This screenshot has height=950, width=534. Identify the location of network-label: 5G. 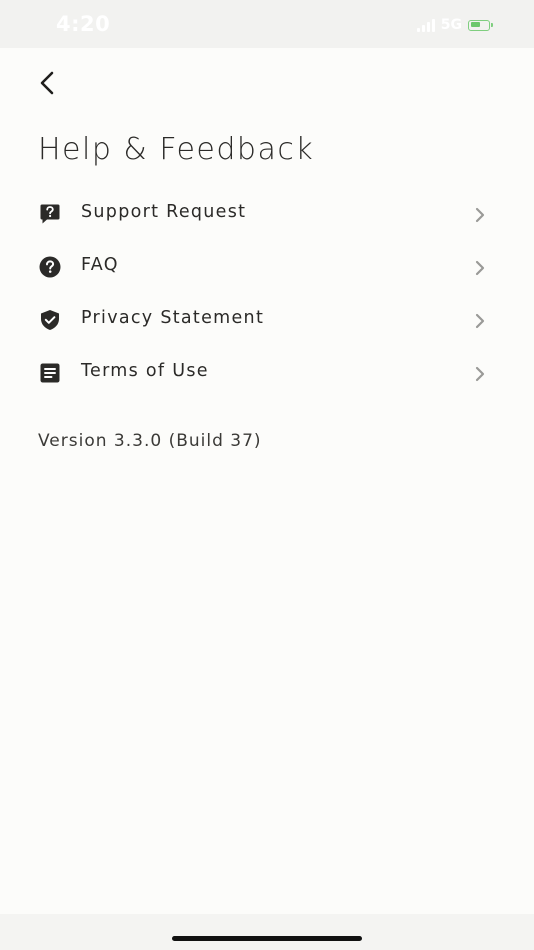
(451, 25).